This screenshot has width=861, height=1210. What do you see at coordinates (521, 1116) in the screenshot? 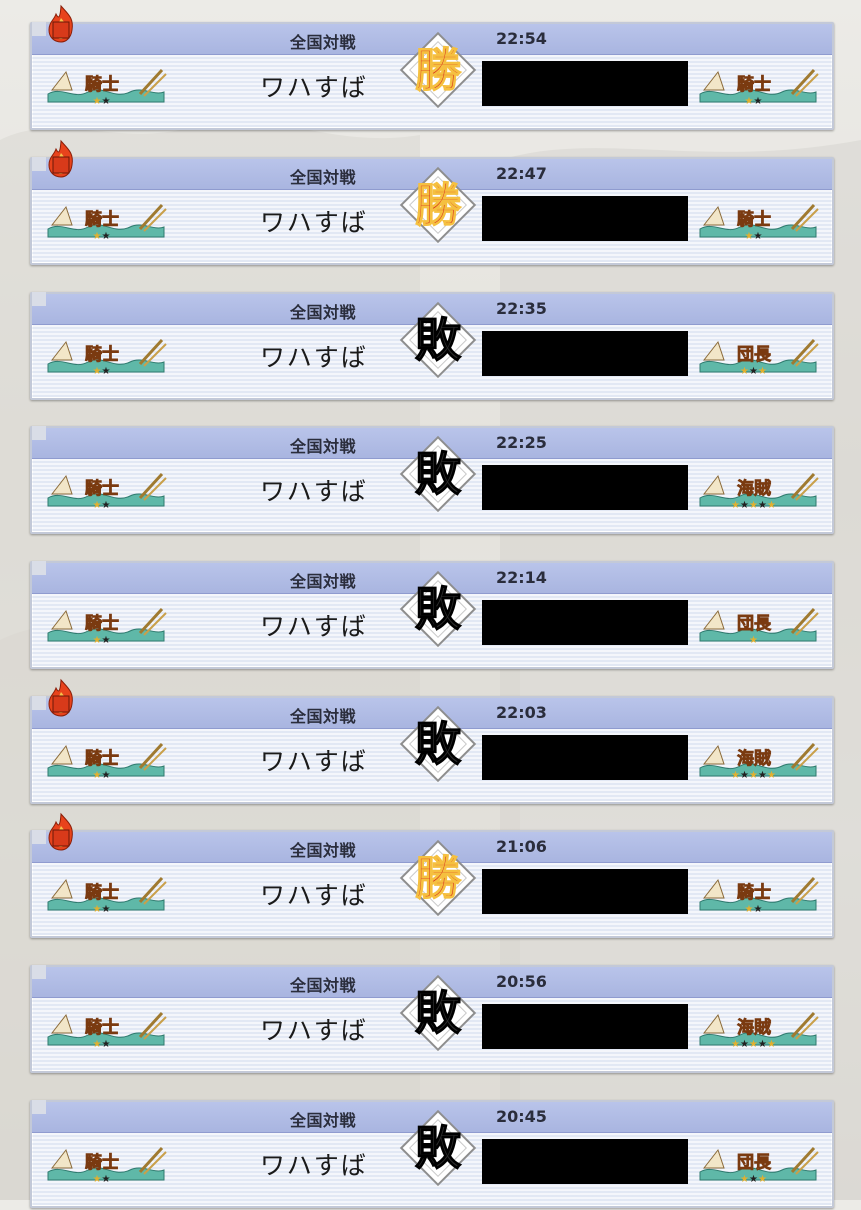
I see `match-time: 20:45` at bounding box center [521, 1116].